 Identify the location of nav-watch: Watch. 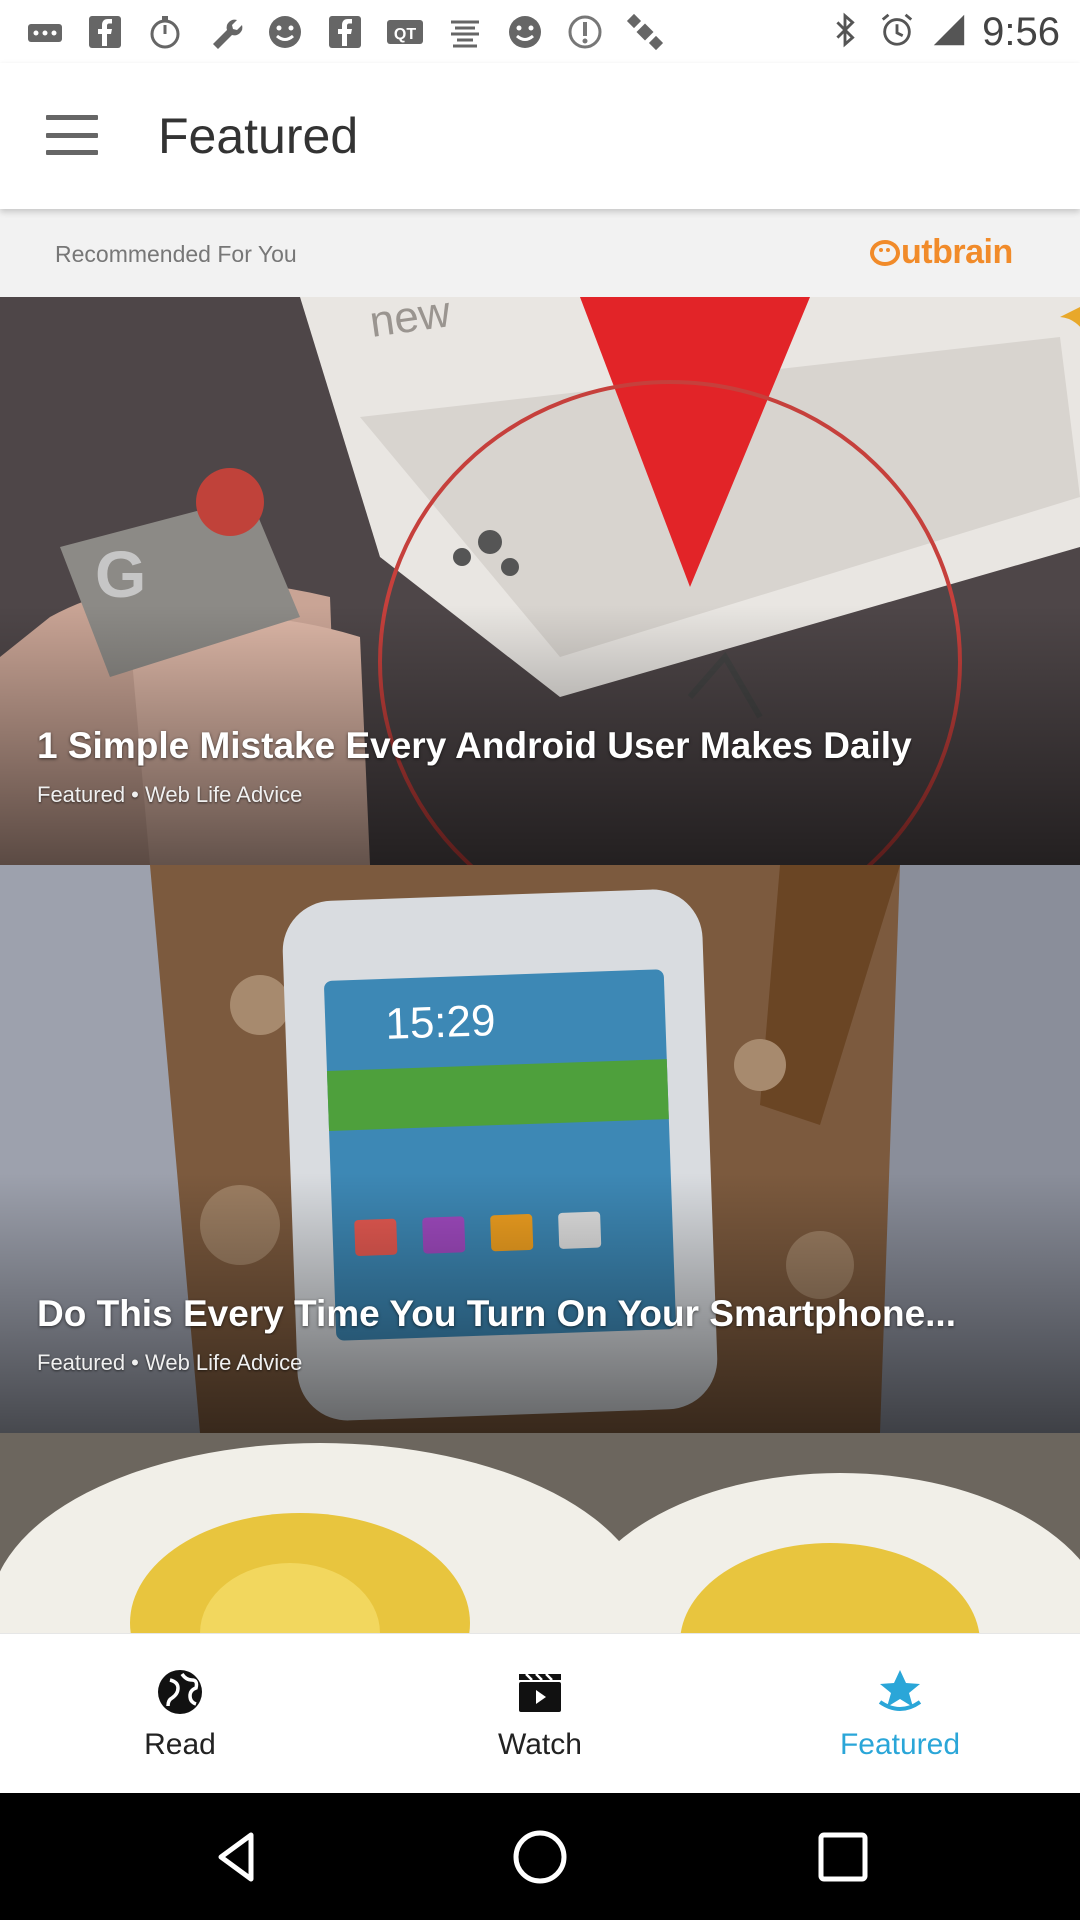
(540, 1713).